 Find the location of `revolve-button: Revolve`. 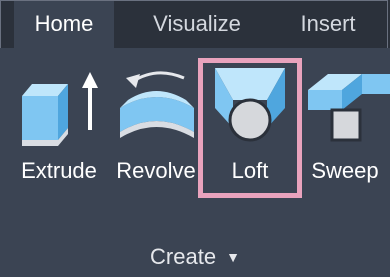

revolve-button: Revolve is located at coordinates (156, 123).